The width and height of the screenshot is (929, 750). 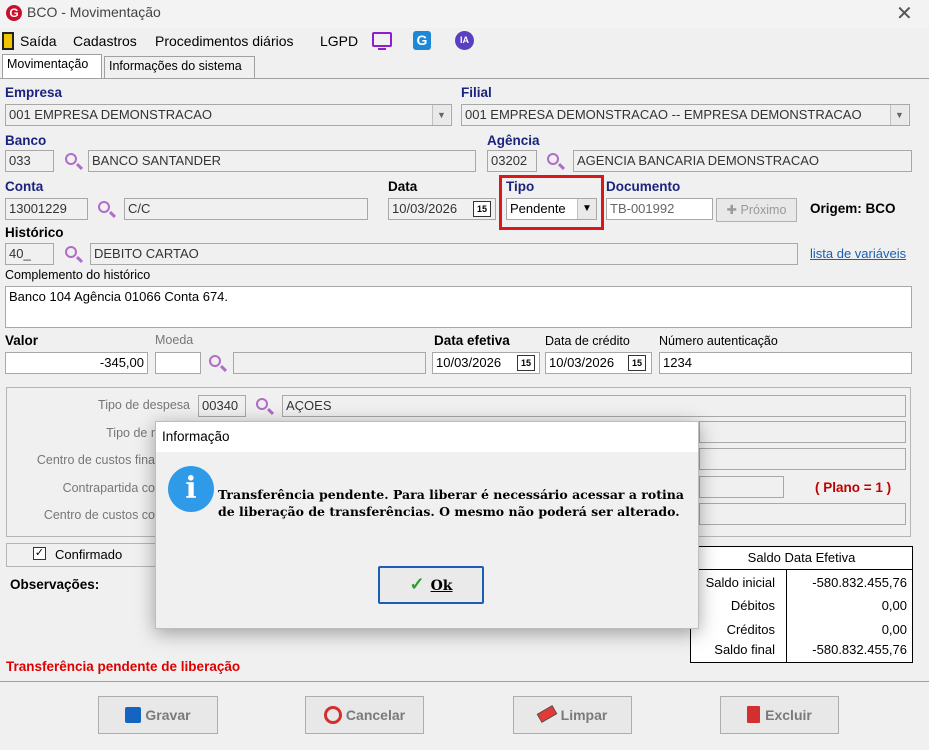 What do you see at coordinates (422, 40) in the screenshot?
I see `g-logo-icon: G` at bounding box center [422, 40].